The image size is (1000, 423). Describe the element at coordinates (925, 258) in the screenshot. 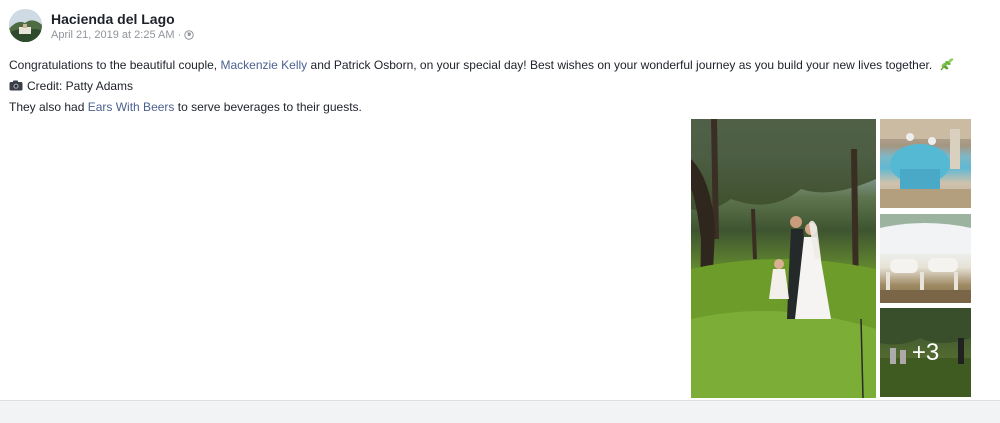

I see `reception-tent-photo` at that location.